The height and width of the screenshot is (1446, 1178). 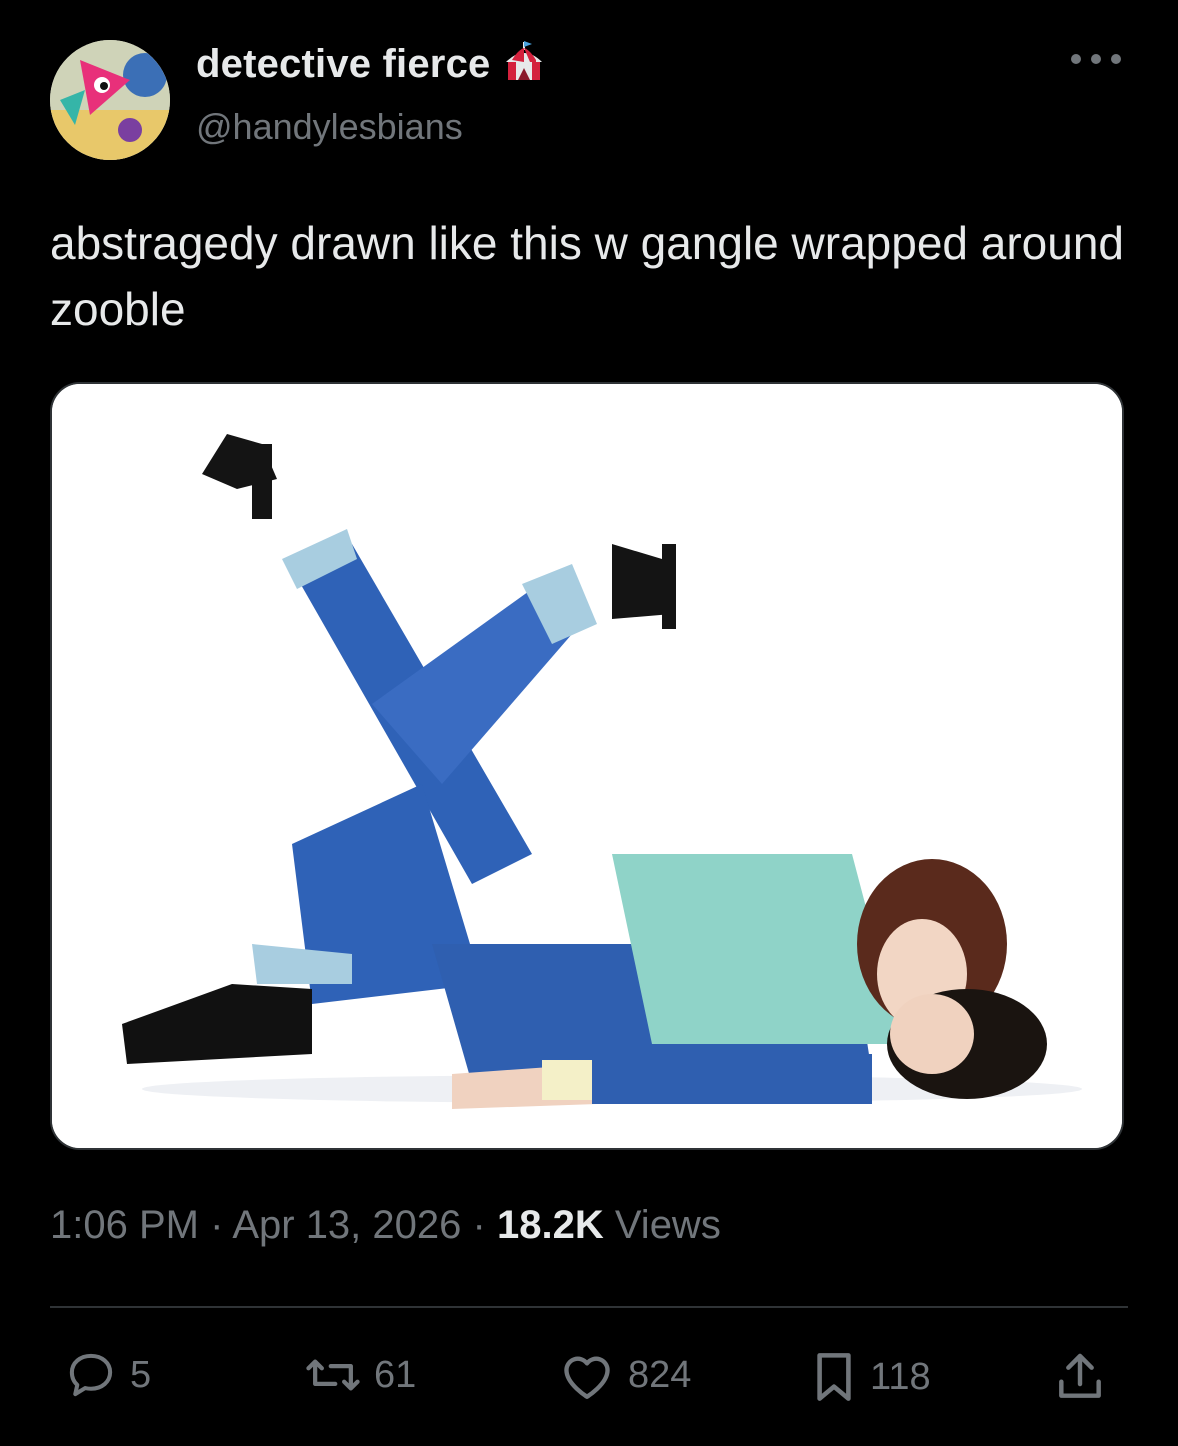 I want to click on bookmark-icon, so click(x=834, y=1377).